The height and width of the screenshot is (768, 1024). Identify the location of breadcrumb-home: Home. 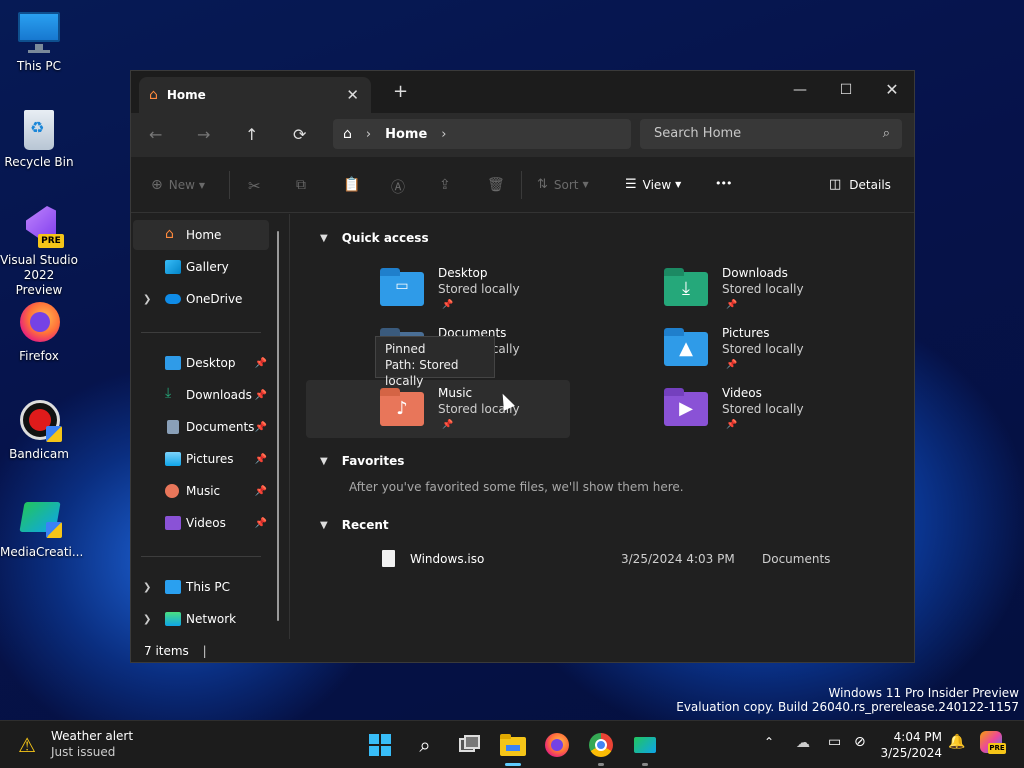
(406, 134).